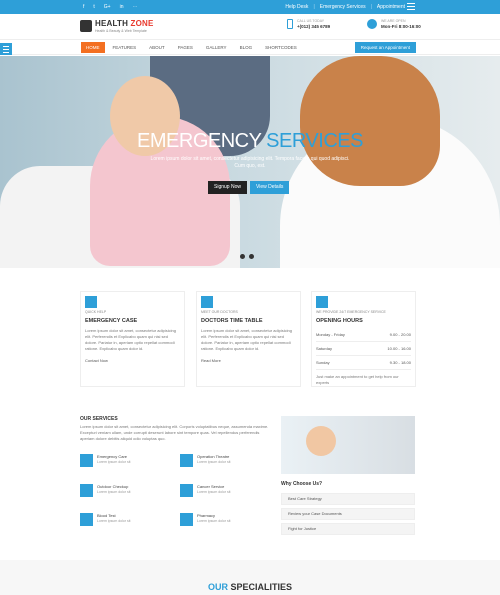 Image resolution: width=500 pixels, height=595 pixels. I want to click on doctor-child-photo, so click(348, 445).